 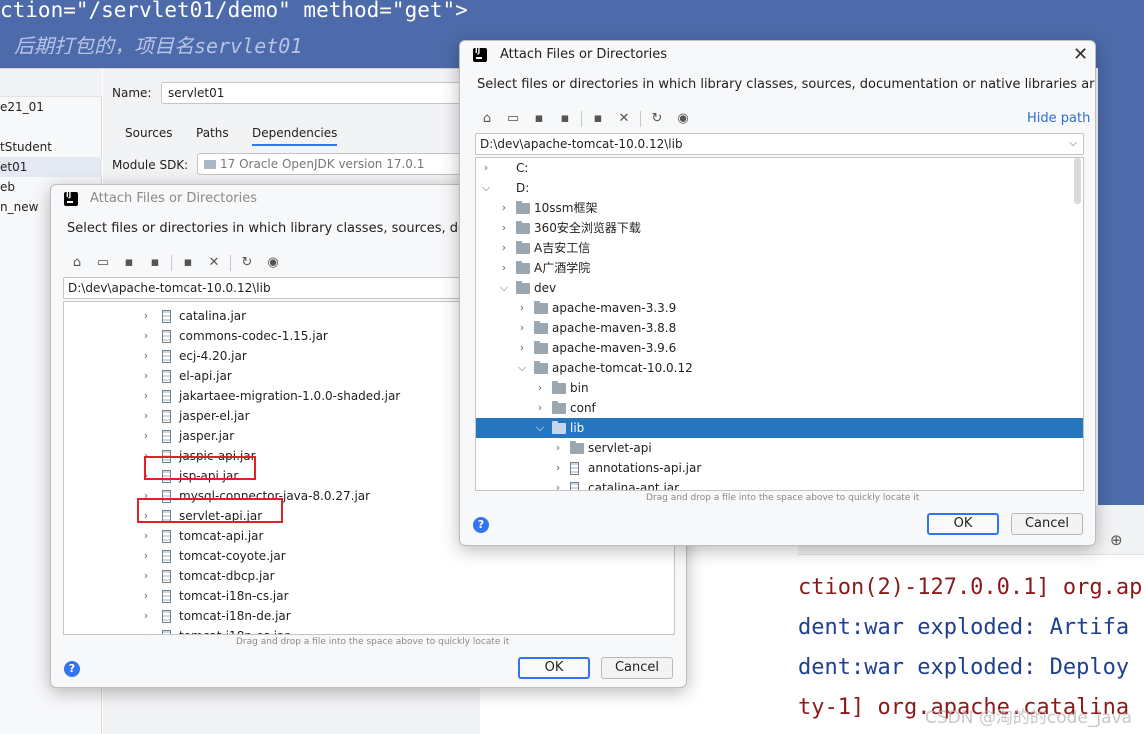 I want to click on file-name: jasper-el.jar, so click(x=214, y=416).